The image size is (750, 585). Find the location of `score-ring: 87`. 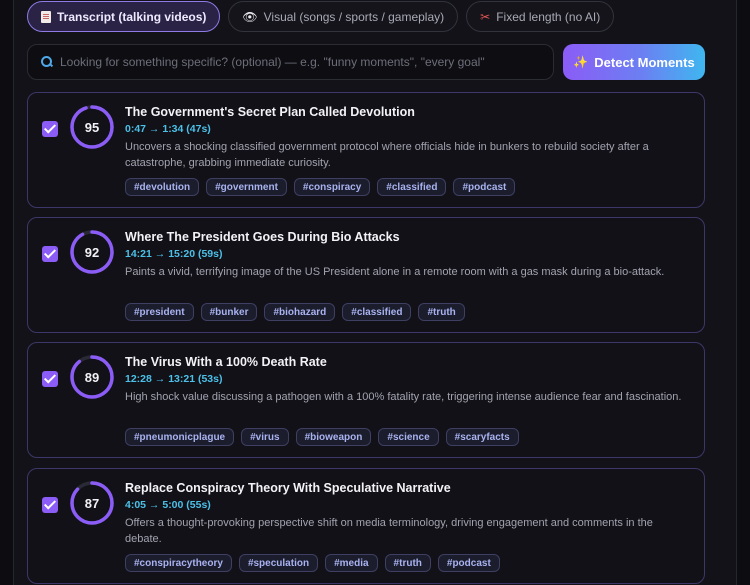

score-ring: 87 is located at coordinates (92, 503).